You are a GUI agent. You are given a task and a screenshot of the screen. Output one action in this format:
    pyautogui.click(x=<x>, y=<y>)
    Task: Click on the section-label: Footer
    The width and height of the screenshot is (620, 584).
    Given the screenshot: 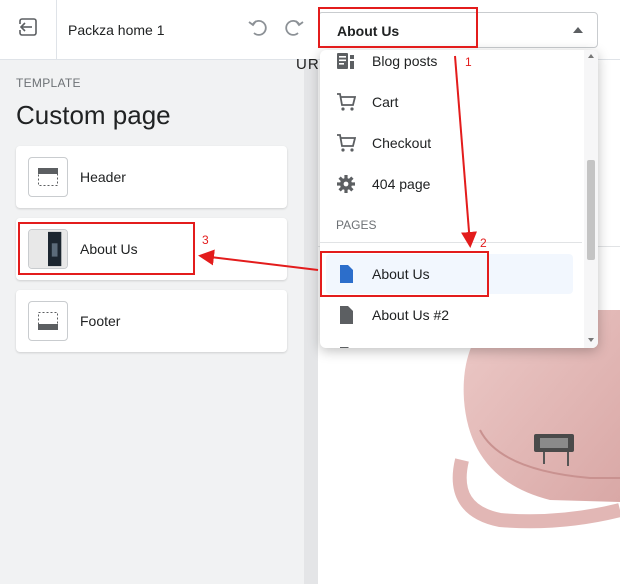 What is the action you would take?
    pyautogui.click(x=100, y=321)
    